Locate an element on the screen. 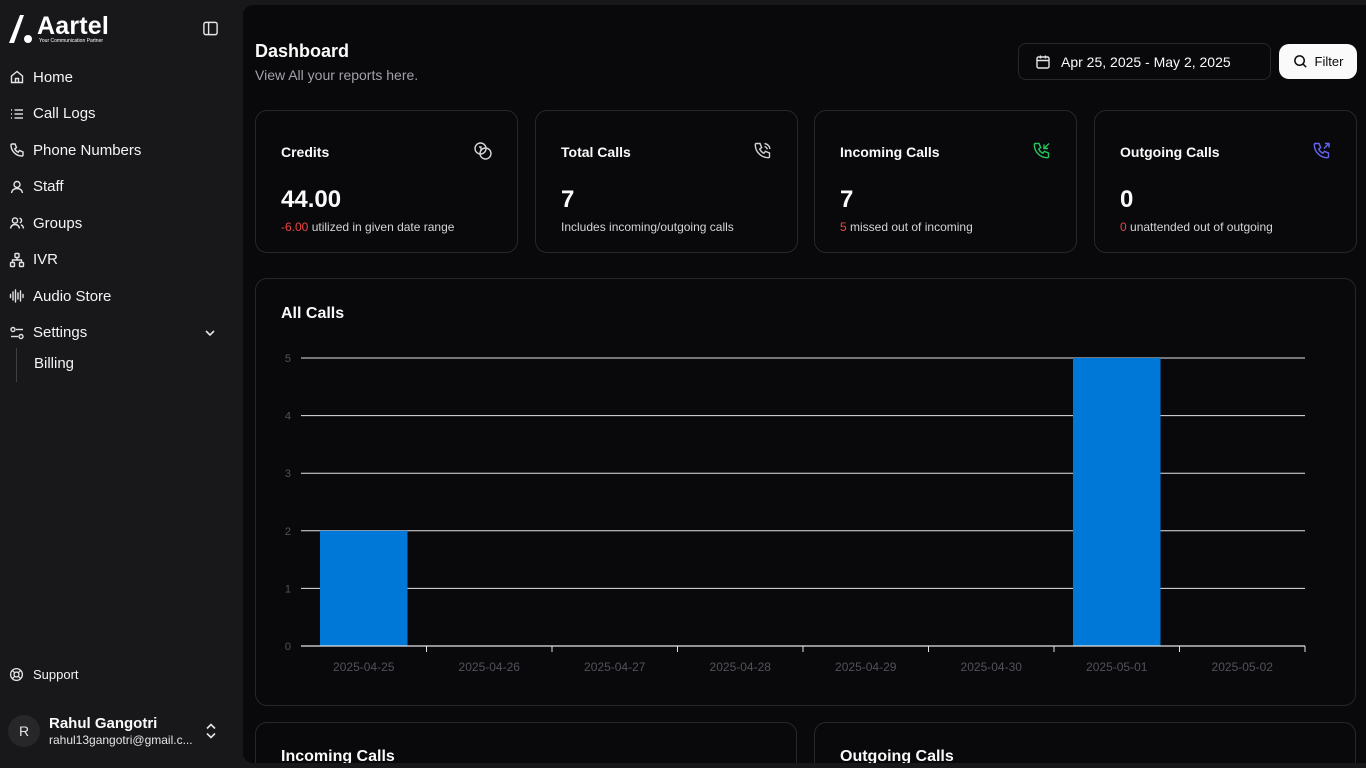 The height and width of the screenshot is (768, 1366). sidebar-item-label: Home is located at coordinates (53, 77).